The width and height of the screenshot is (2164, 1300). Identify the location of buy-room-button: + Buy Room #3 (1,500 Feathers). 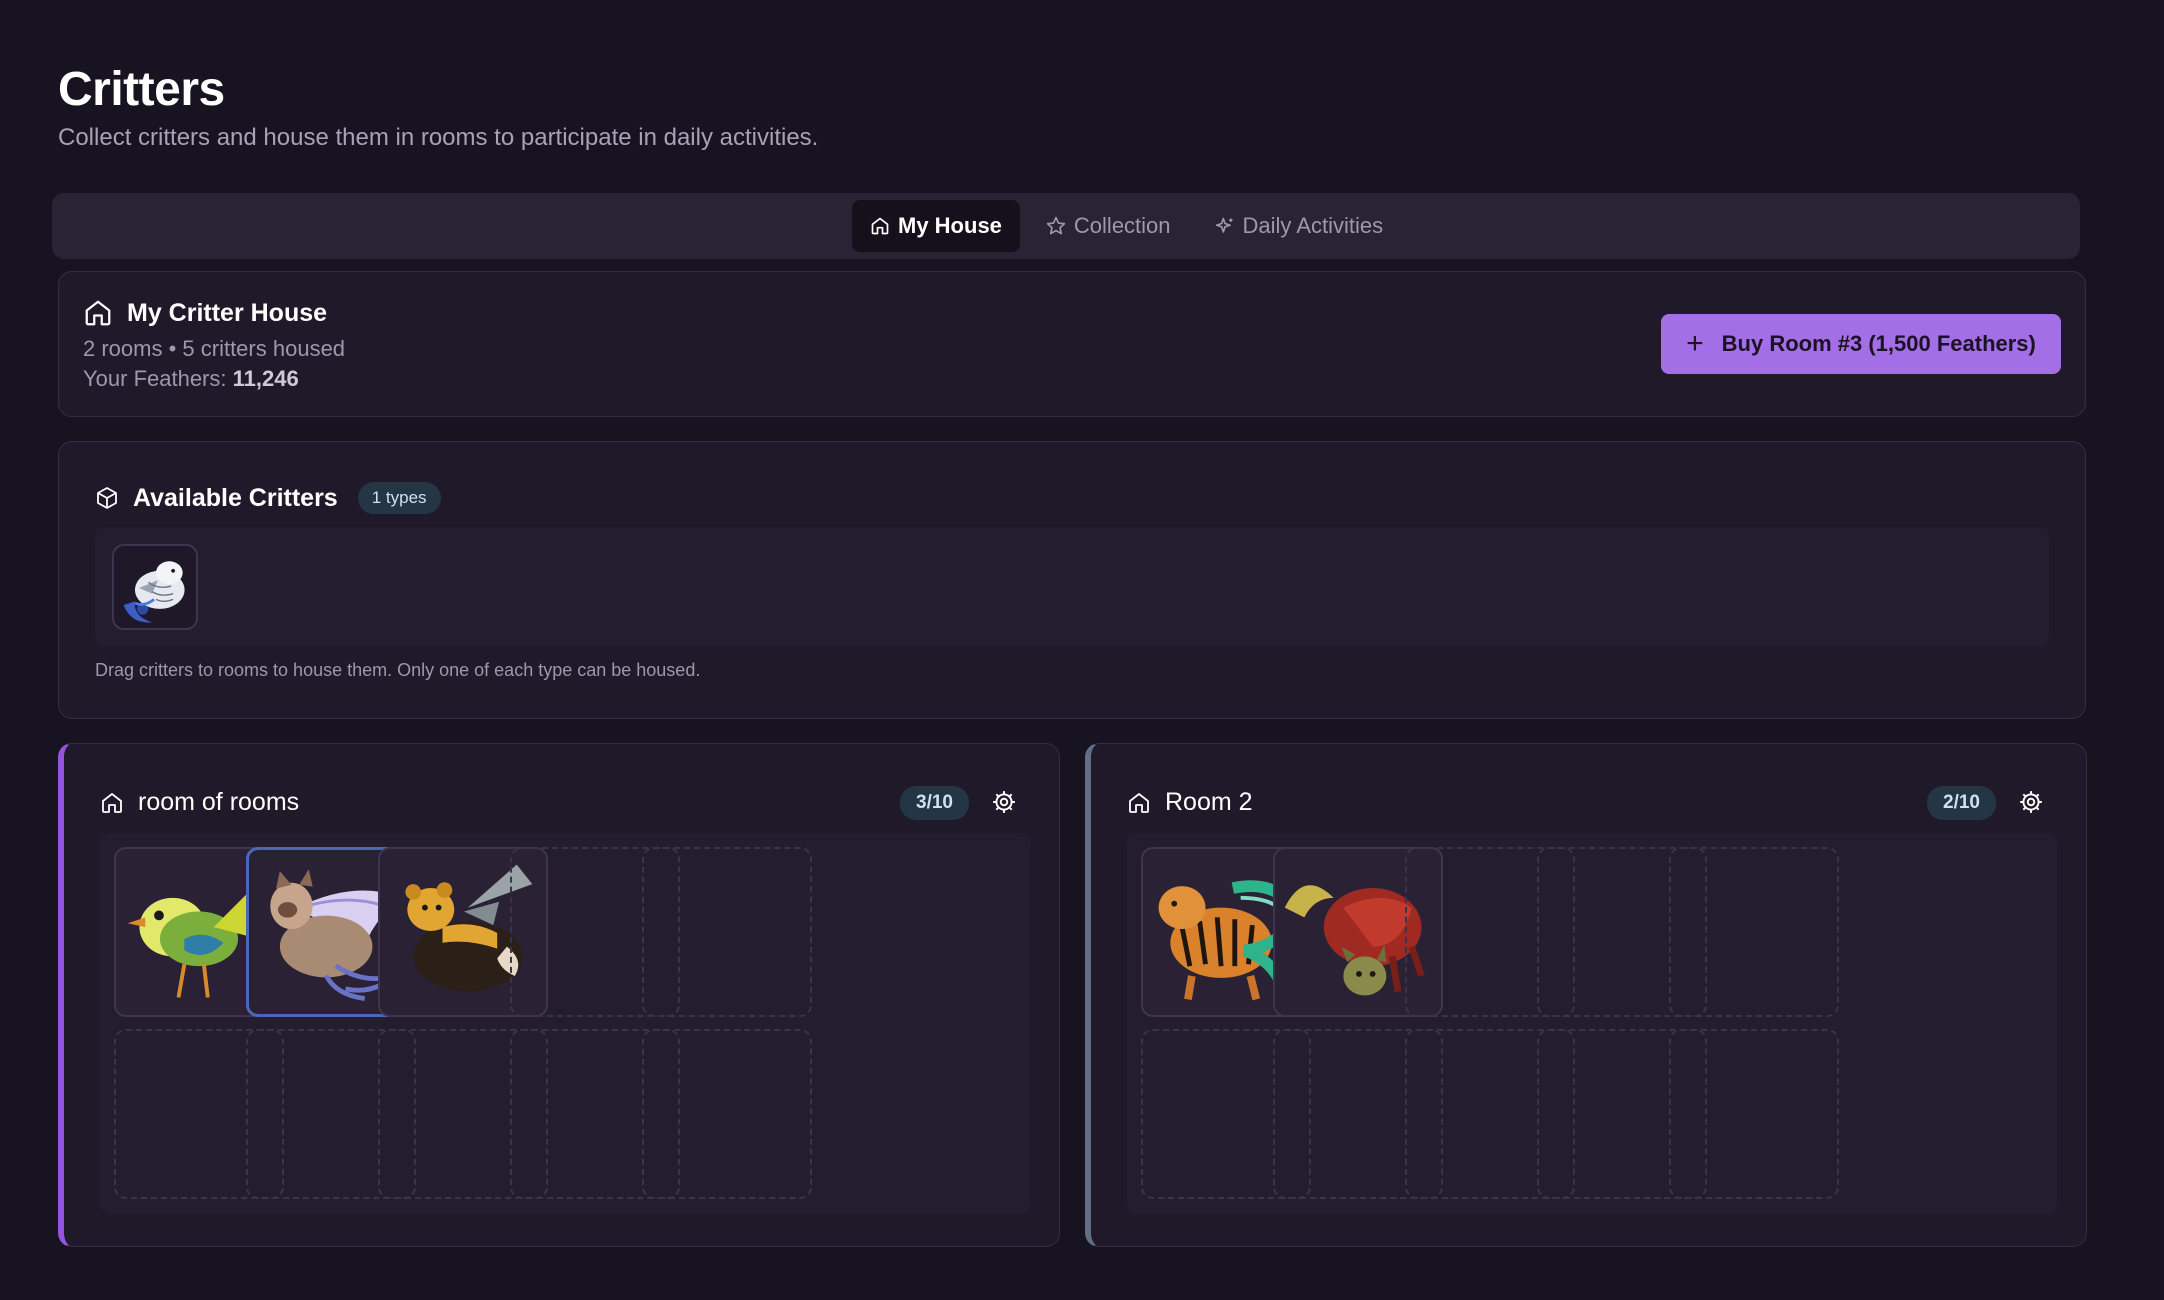
(1861, 344).